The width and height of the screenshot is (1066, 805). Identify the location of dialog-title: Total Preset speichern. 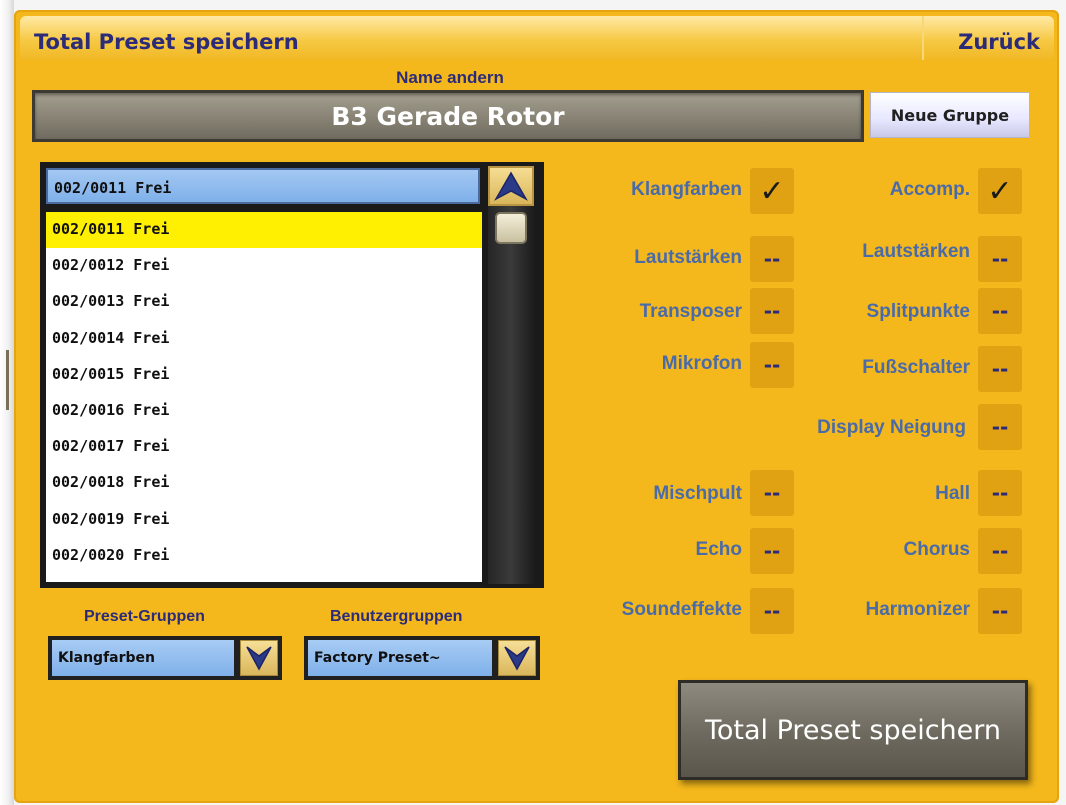
(166, 42).